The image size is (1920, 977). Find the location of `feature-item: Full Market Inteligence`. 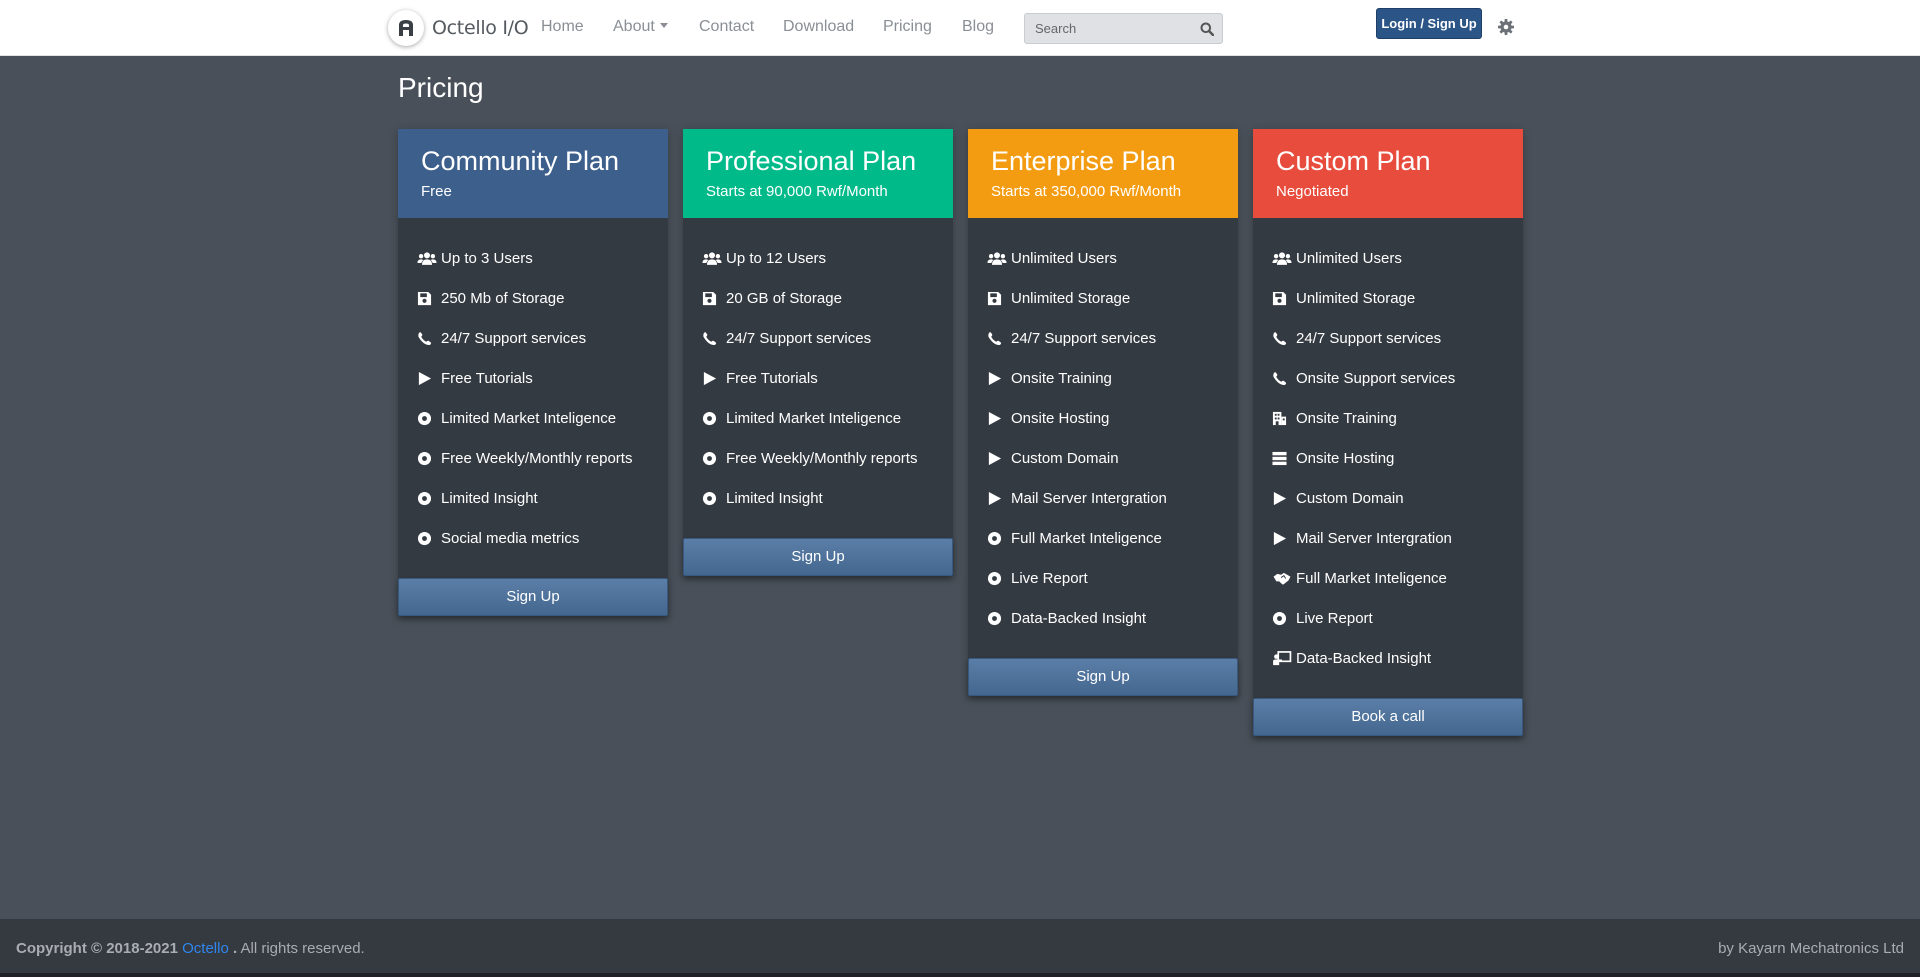

feature-item: Full Market Inteligence is located at coordinates (1397, 578).